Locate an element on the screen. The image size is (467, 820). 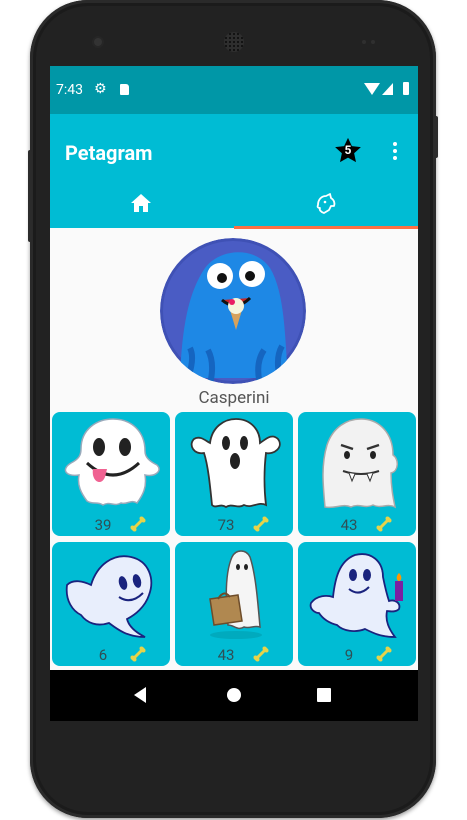
power-button is located at coordinates (436, 137).